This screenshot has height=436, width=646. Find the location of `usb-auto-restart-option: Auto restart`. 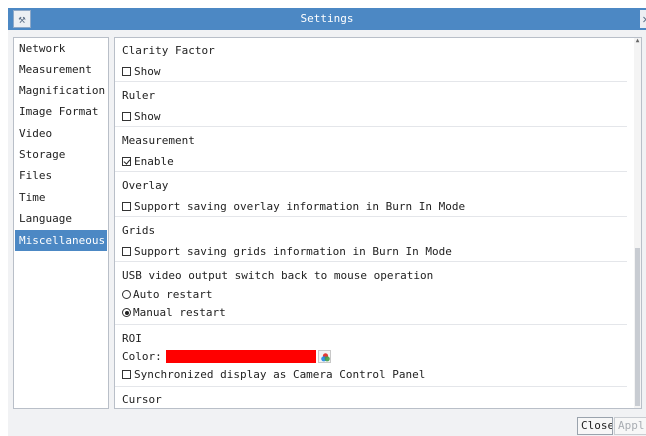

usb-auto-restart-option: Auto restart is located at coordinates (372, 294).